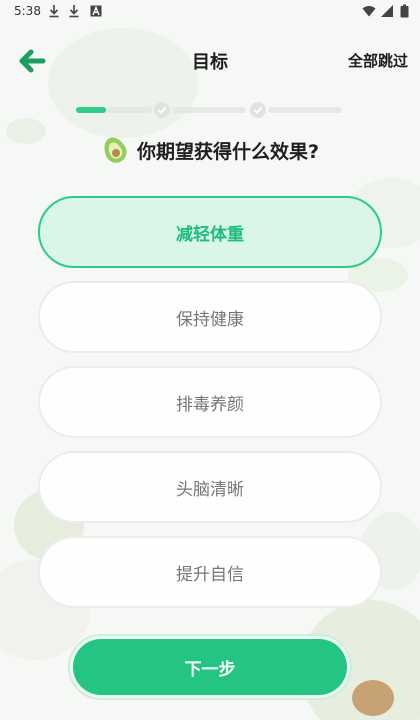 The width and height of the screenshot is (420, 720). Describe the element at coordinates (210, 669) in the screenshot. I see `next-button-label: 下一步` at that location.